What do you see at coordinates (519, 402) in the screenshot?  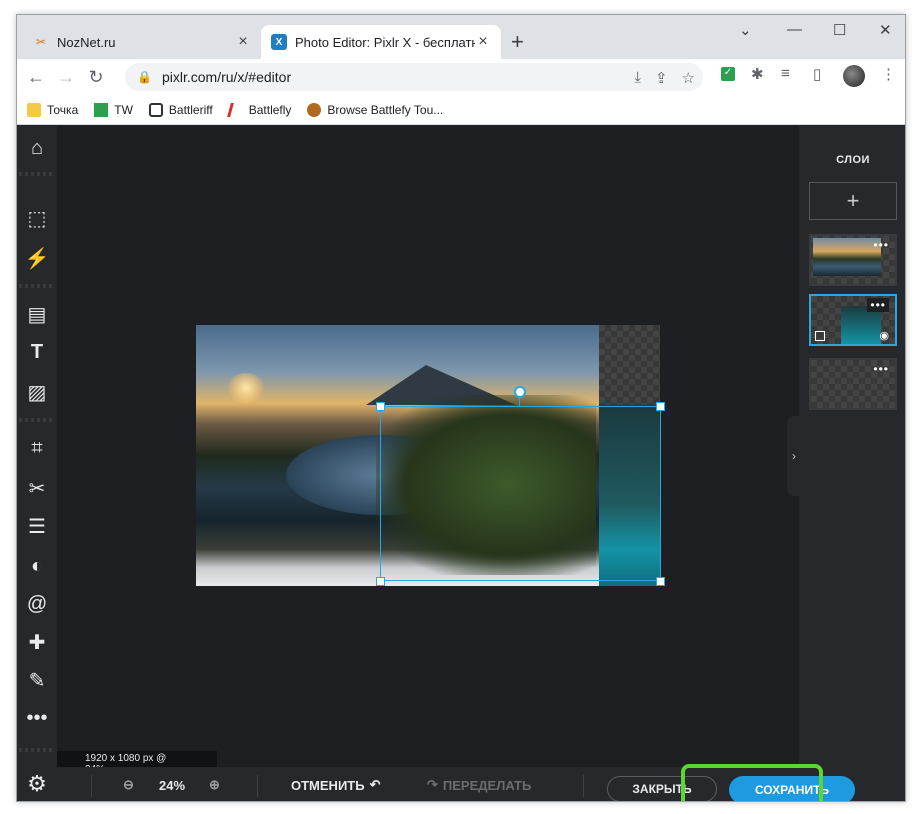 I see `rotate-line` at bounding box center [519, 402].